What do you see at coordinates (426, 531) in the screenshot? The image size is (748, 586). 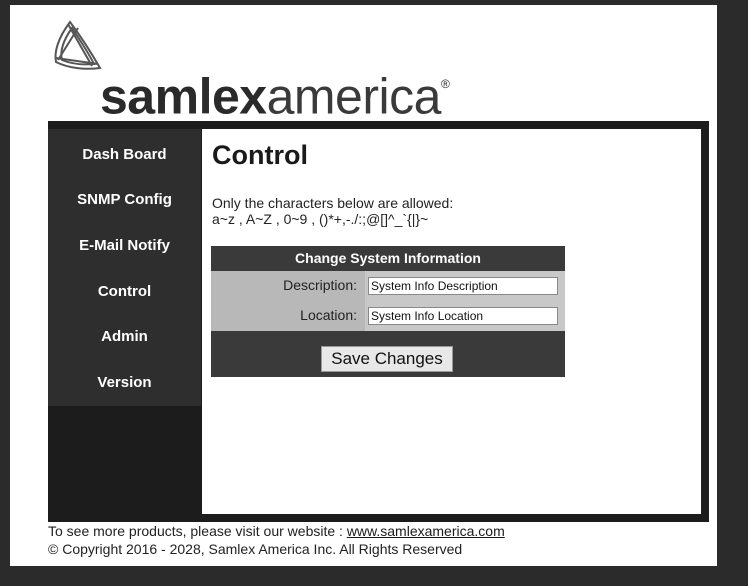 I see `website-link: www.samlexamerica.com` at bounding box center [426, 531].